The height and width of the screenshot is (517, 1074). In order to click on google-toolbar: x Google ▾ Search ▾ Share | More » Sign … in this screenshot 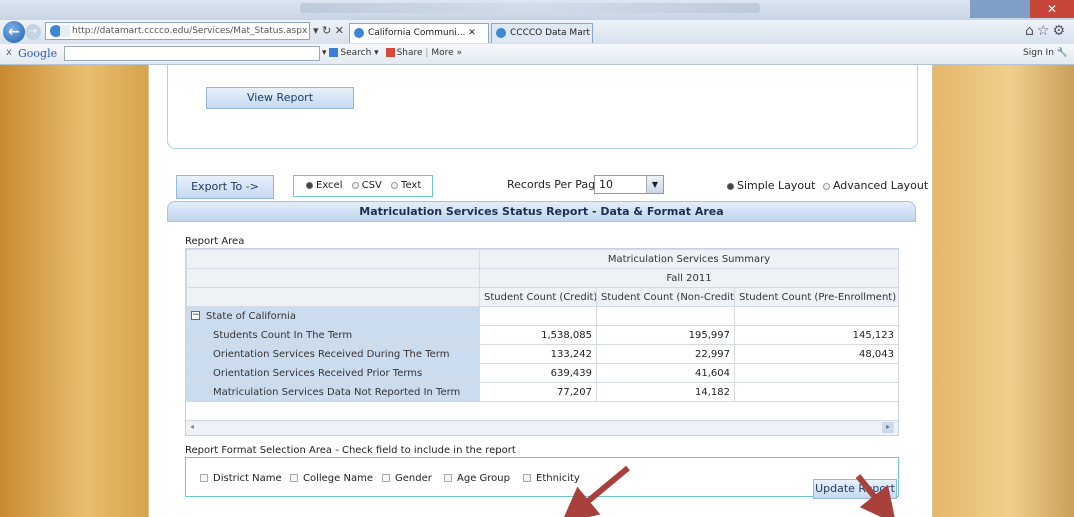, I will do `click(537, 54)`.